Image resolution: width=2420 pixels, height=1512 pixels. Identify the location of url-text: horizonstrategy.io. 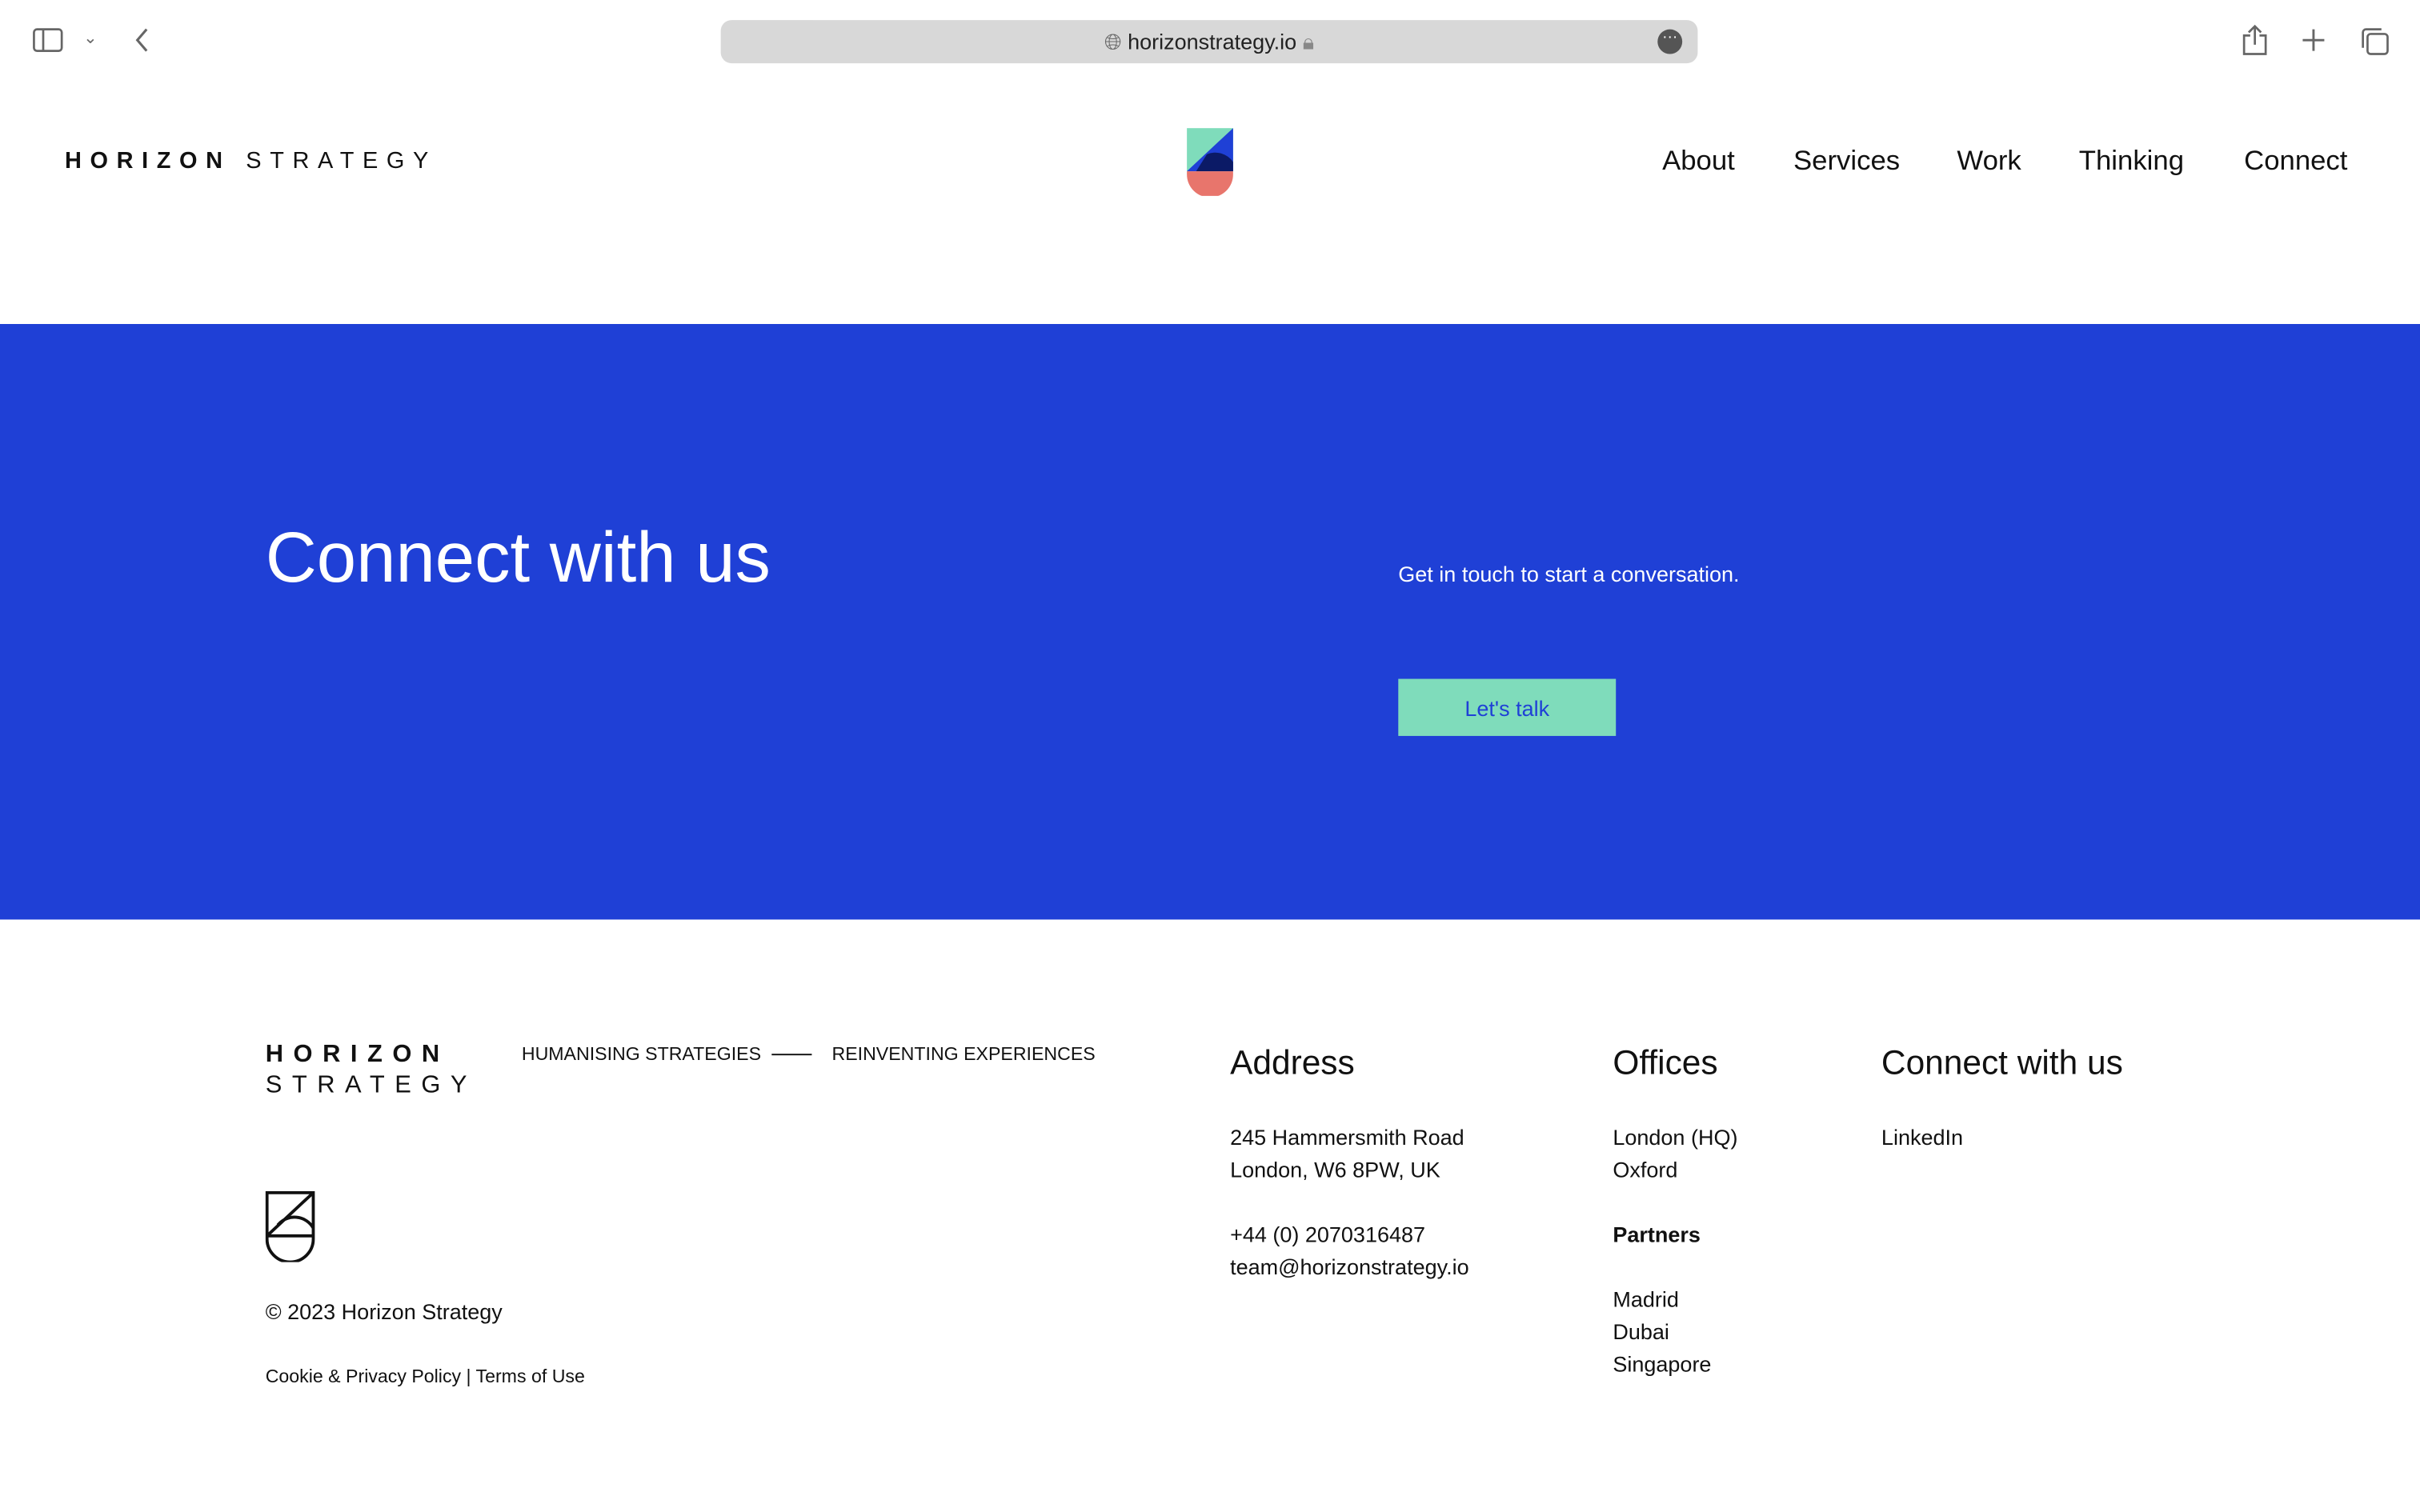
(1212, 41).